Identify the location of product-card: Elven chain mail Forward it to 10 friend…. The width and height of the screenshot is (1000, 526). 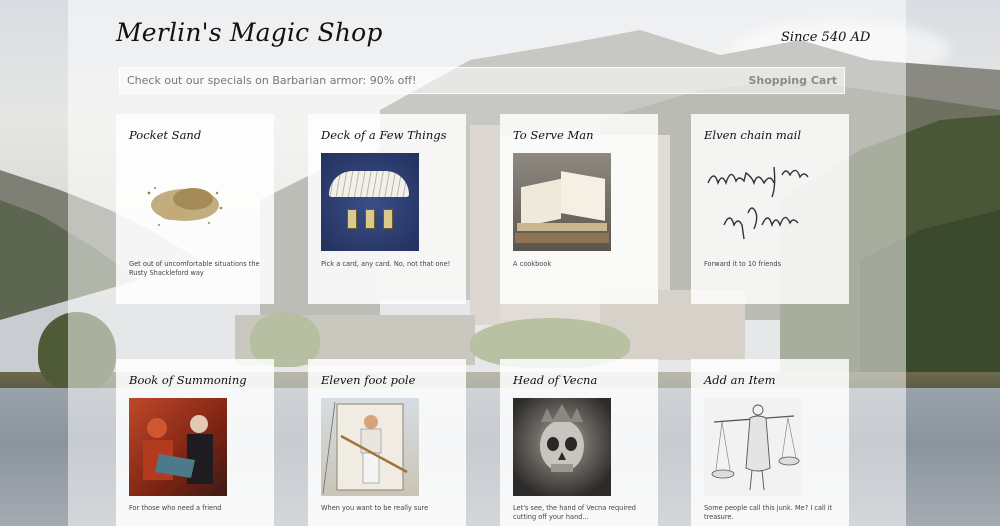
(770, 209).